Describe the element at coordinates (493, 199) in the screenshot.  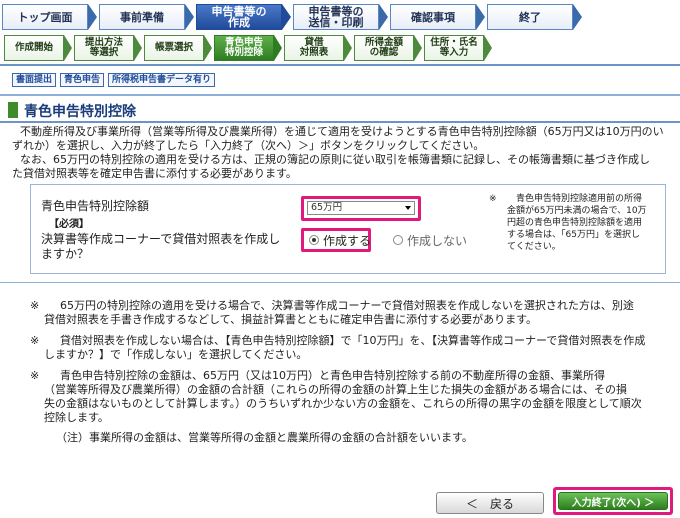
I see `side-note-mark: ※` at that location.